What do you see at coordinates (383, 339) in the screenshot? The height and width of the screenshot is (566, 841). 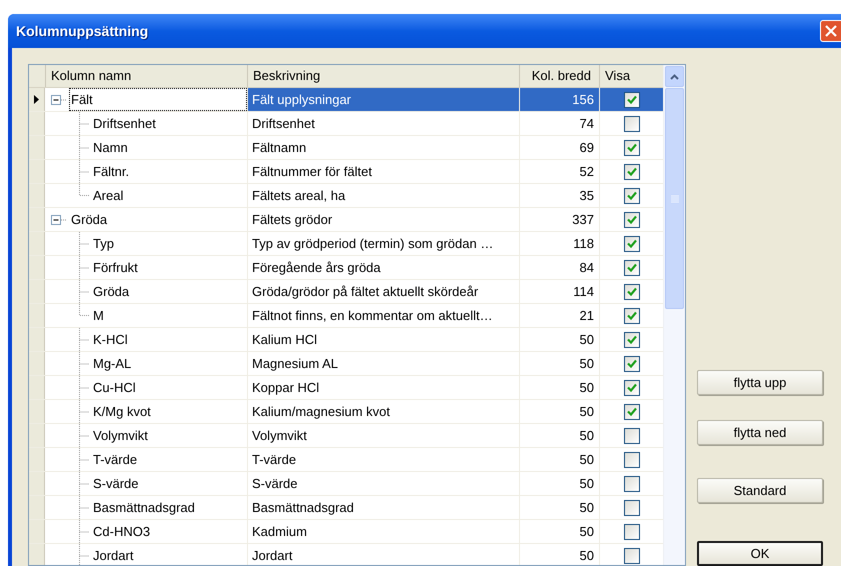 I see `table-cell: Kalium HCl` at bounding box center [383, 339].